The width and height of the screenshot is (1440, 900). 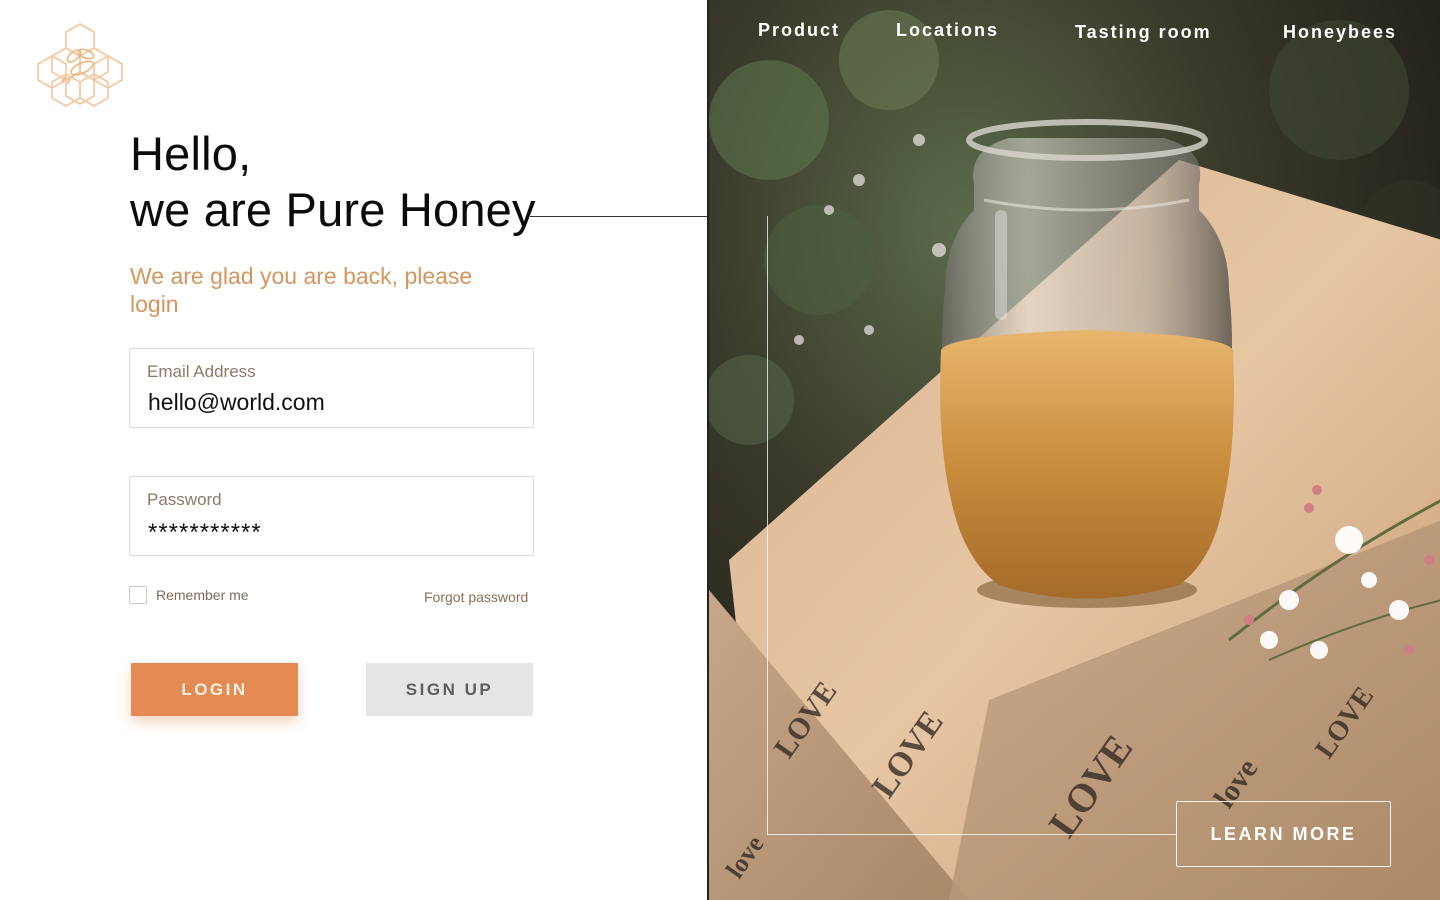 What do you see at coordinates (301, 290) in the screenshot?
I see `welcome-subheading: We are glad you are back, please login` at bounding box center [301, 290].